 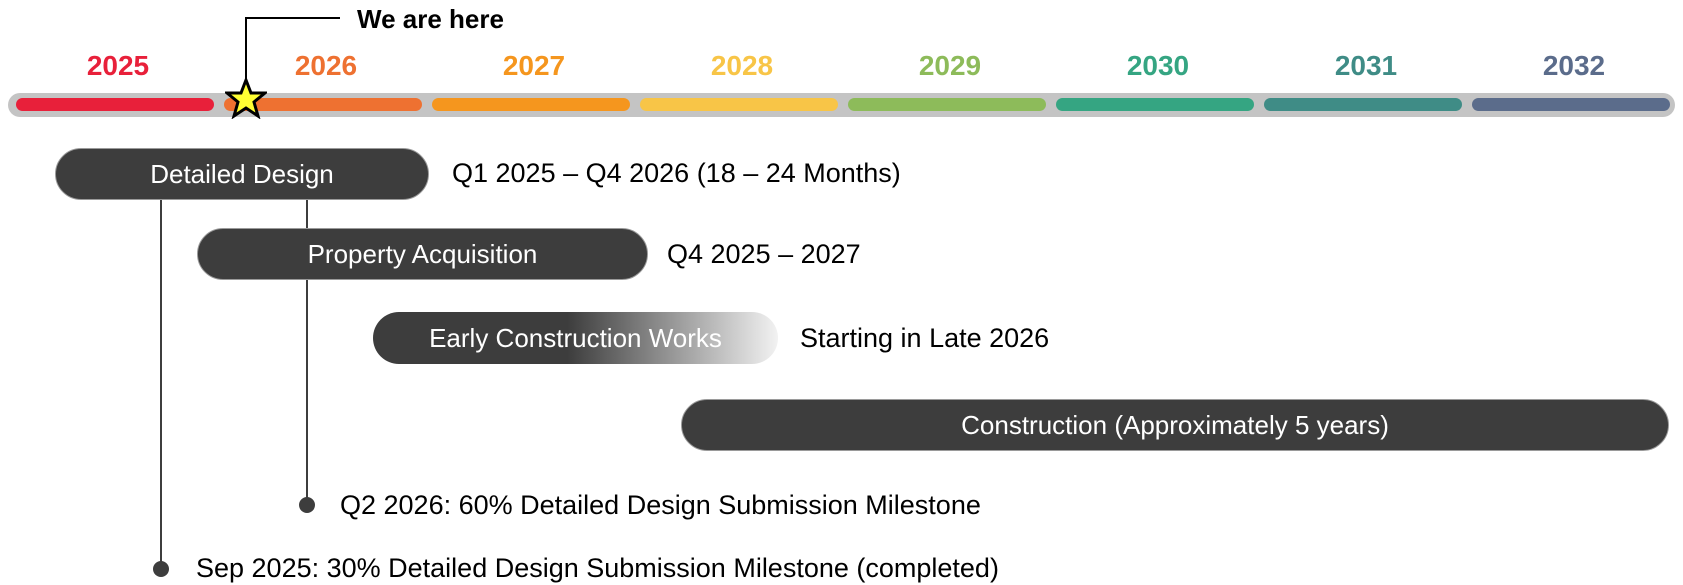 What do you see at coordinates (1574, 65) in the screenshot?
I see `year-label-2032: 2032` at bounding box center [1574, 65].